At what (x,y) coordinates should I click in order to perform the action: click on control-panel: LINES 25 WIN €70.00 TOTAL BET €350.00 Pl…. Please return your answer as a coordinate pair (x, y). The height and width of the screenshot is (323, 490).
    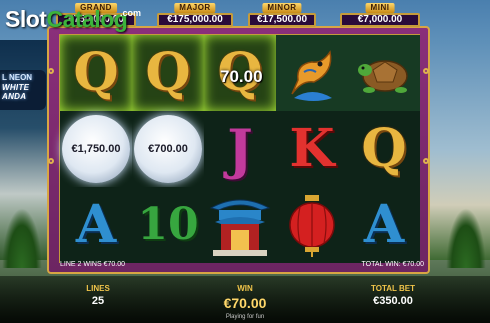
    Looking at the image, I should click on (245, 299).